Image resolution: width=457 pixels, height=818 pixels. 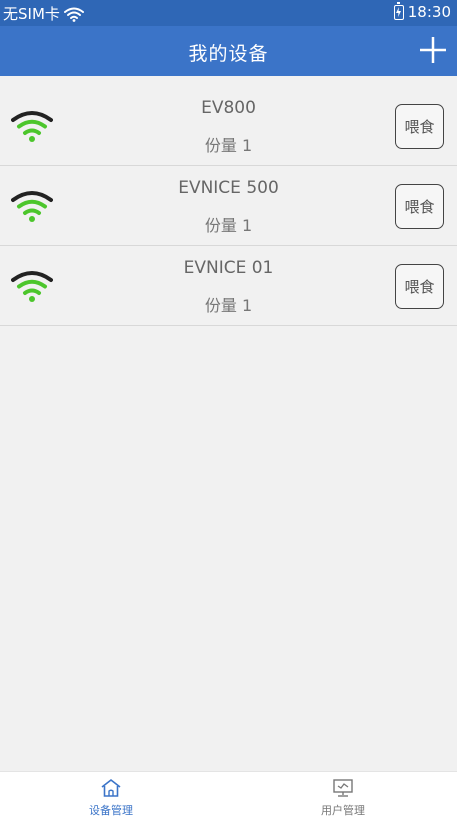 I want to click on status-bar: 无SIM卡 18:30, so click(x=228, y=13).